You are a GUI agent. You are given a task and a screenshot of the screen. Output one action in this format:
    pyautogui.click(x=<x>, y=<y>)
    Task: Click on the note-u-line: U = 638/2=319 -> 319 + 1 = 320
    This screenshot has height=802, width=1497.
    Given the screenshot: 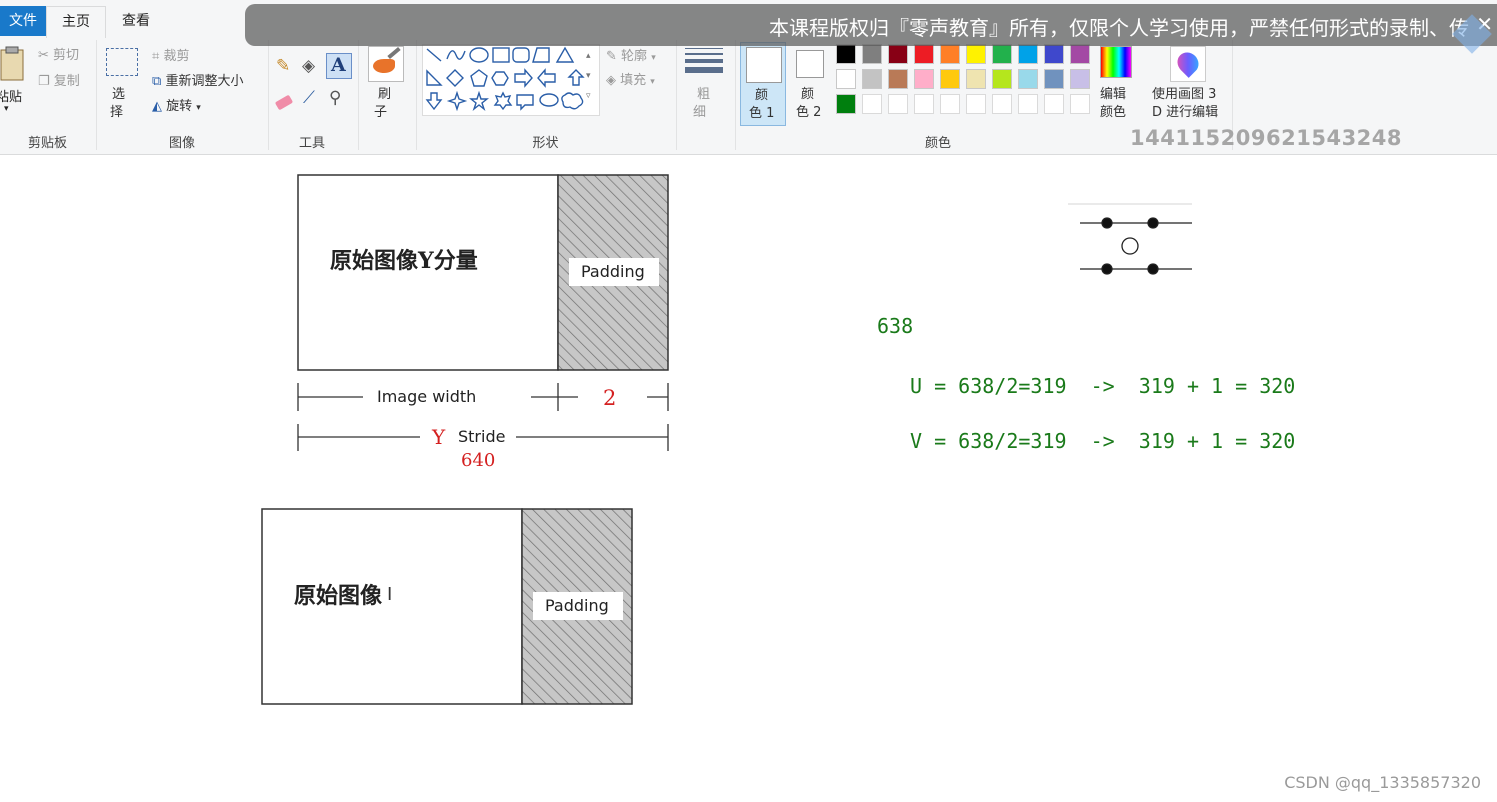 What is the action you would take?
    pyautogui.click(x=1103, y=386)
    